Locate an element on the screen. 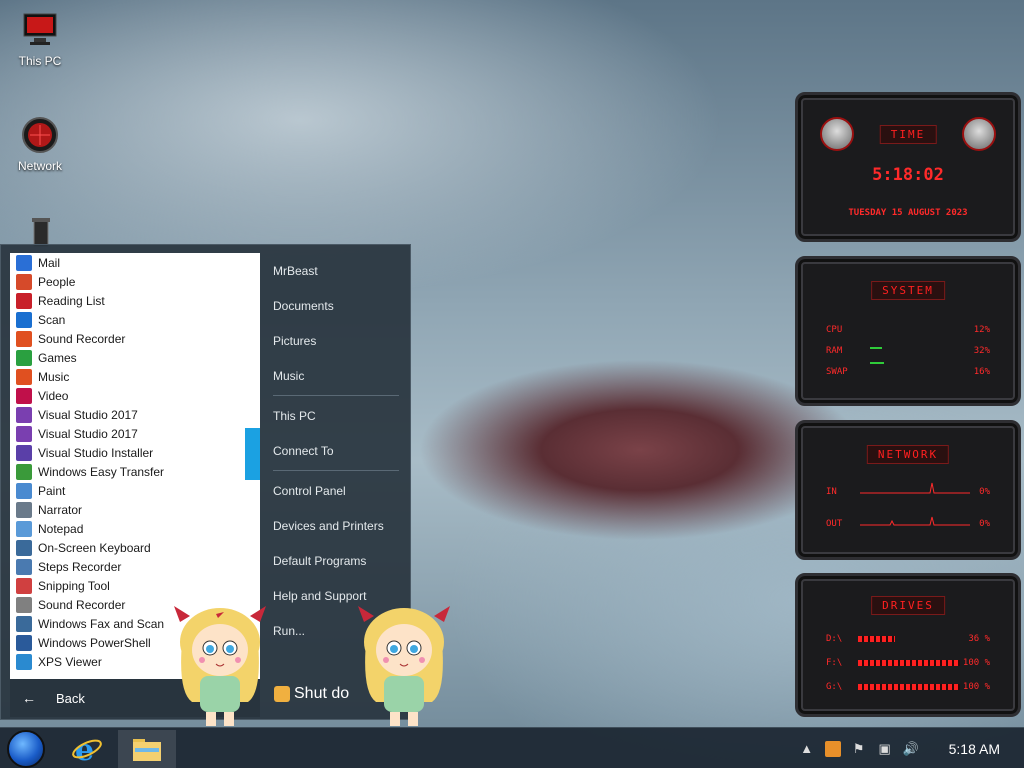  start-pane-item: Devices and Printers is located at coordinates (336, 525).